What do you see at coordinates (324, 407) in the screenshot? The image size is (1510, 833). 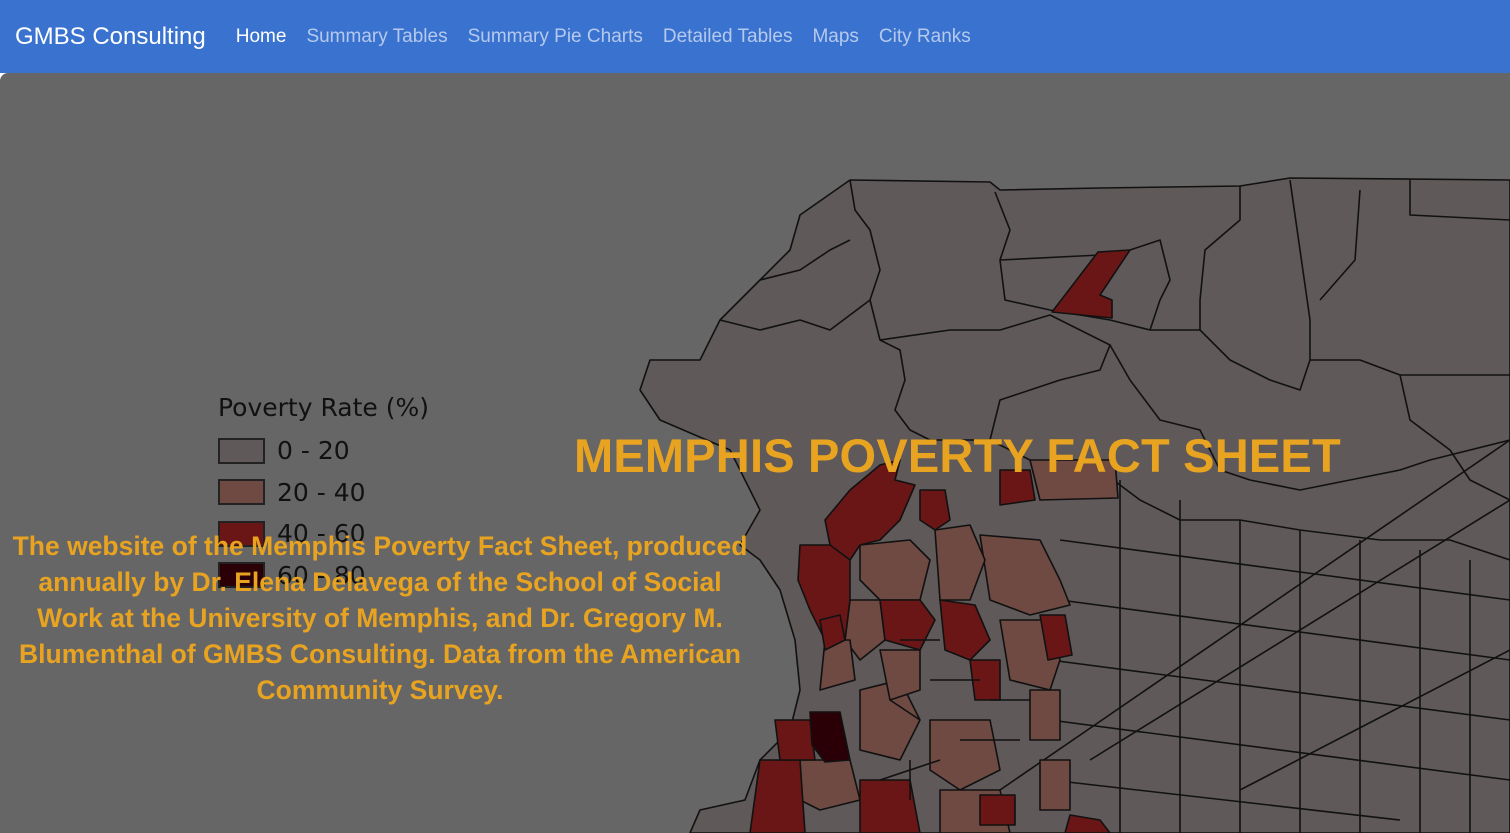 I see `legend-title: Poverty Rate (%)` at bounding box center [324, 407].